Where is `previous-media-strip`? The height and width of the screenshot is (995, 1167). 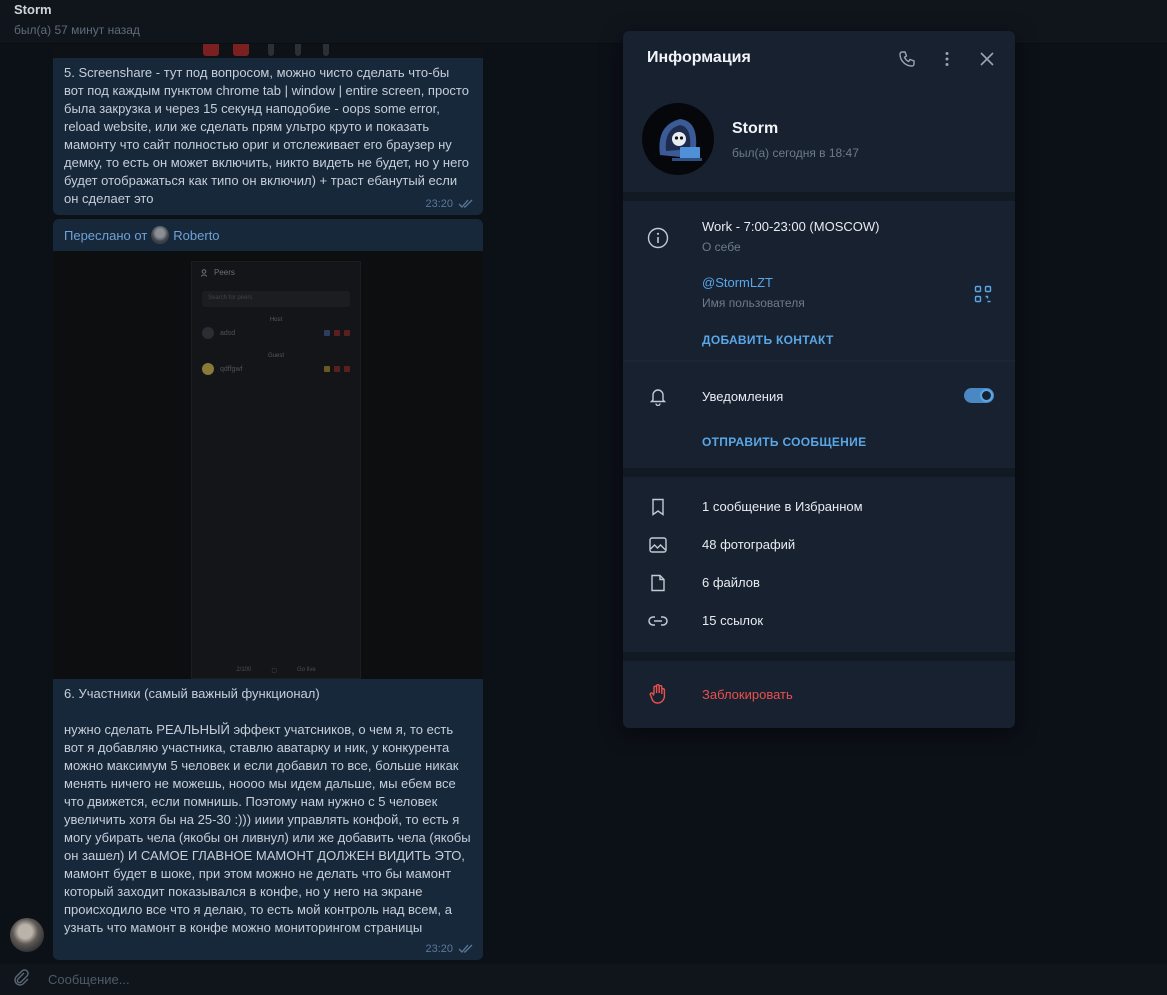
previous-media-strip is located at coordinates (268, 51).